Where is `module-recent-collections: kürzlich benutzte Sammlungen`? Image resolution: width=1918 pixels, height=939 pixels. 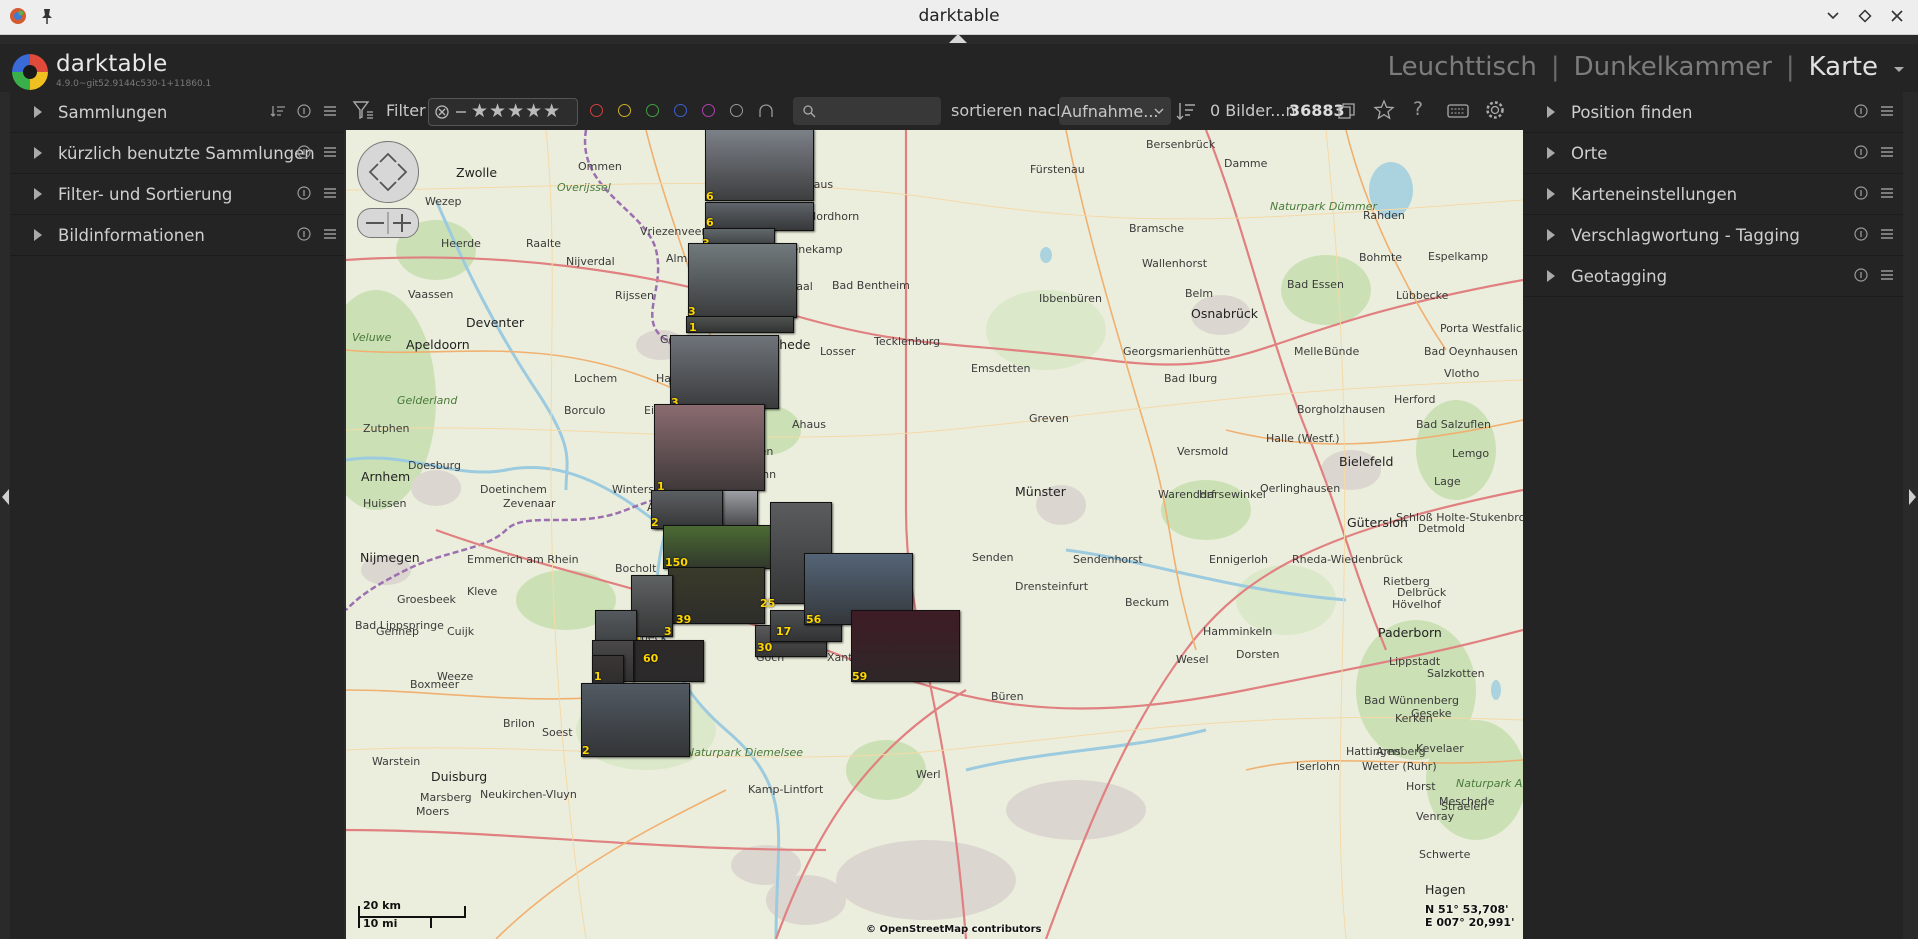 module-recent-collections: kürzlich benutzte Sammlungen is located at coordinates (177, 153).